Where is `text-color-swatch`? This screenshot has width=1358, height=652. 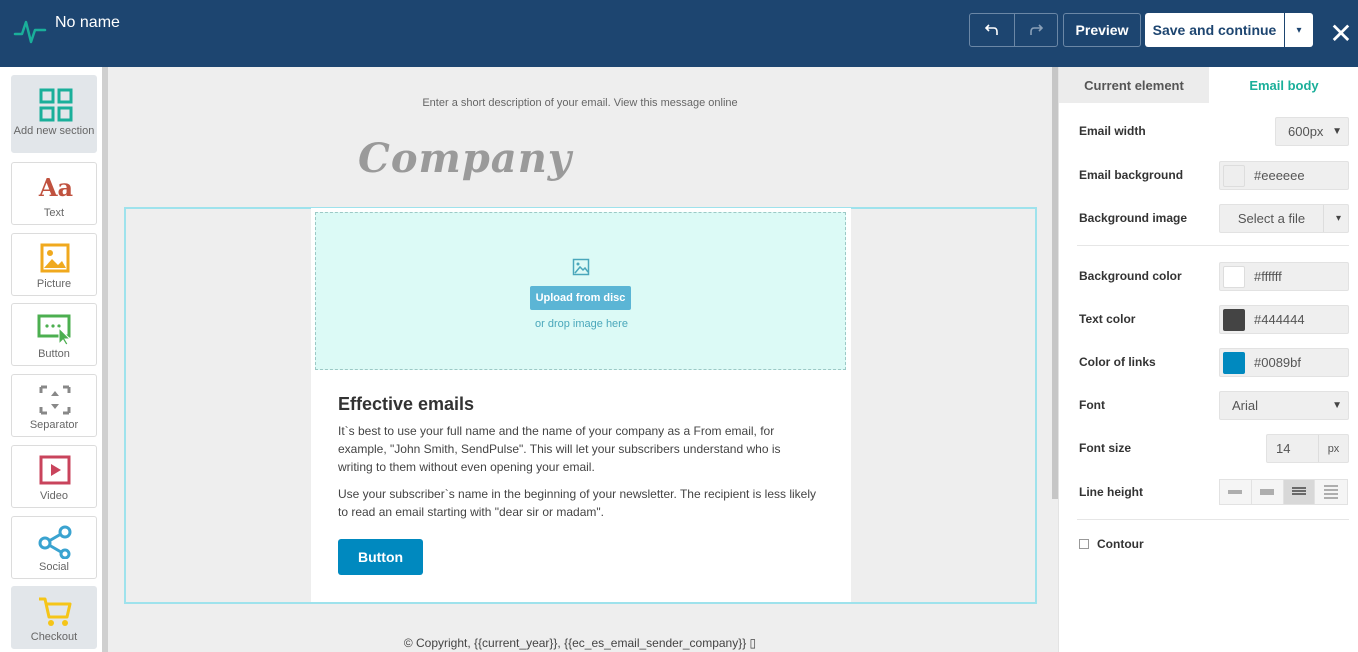
text-color-swatch is located at coordinates (1234, 319).